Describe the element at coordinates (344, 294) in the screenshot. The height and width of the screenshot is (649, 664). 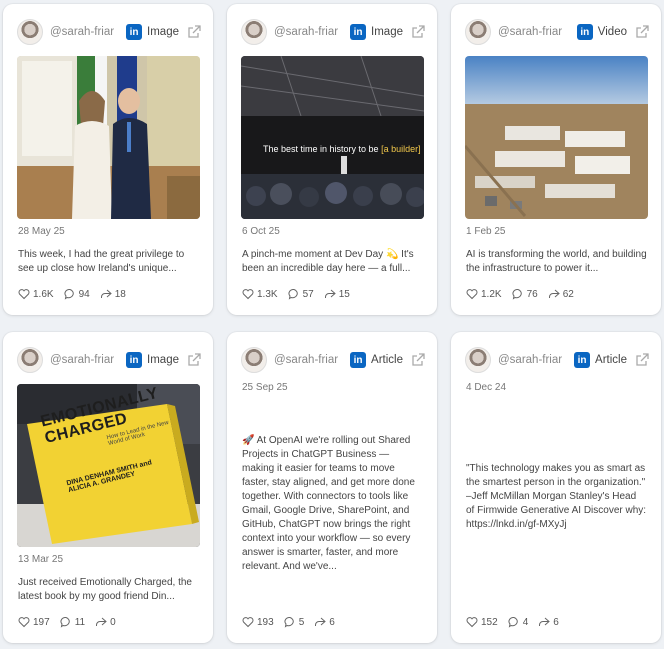
I see `shares-count: 15` at that location.